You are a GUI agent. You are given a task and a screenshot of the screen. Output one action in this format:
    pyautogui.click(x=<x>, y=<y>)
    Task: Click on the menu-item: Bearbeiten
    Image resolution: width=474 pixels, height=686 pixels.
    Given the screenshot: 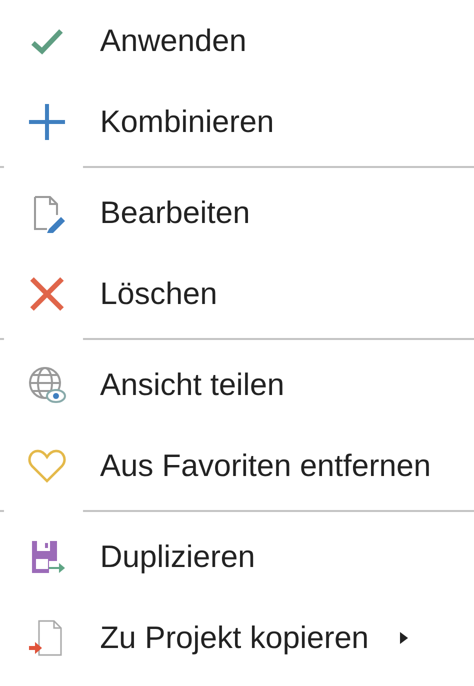 What is the action you would take?
    pyautogui.click(x=175, y=212)
    